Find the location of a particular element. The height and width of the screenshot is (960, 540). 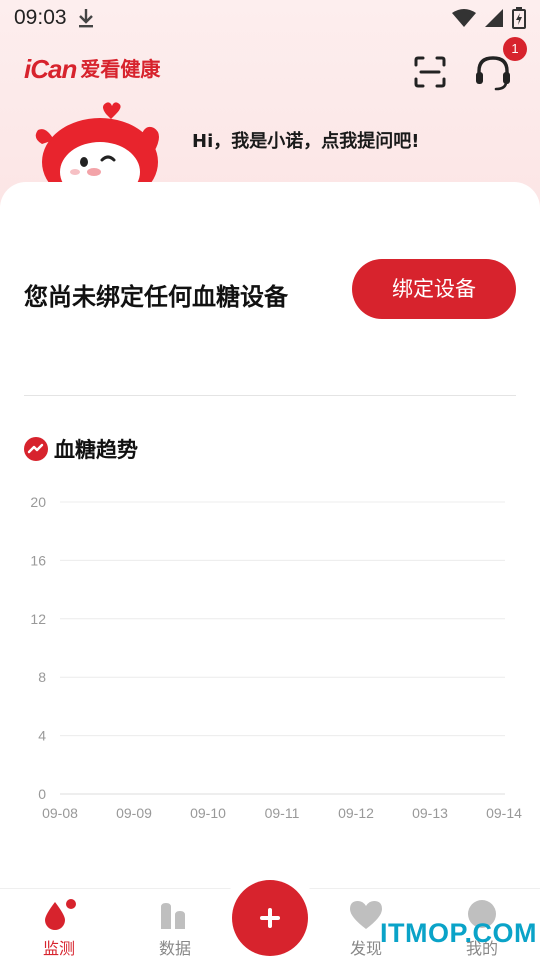

scan-icon is located at coordinates (430, 72).